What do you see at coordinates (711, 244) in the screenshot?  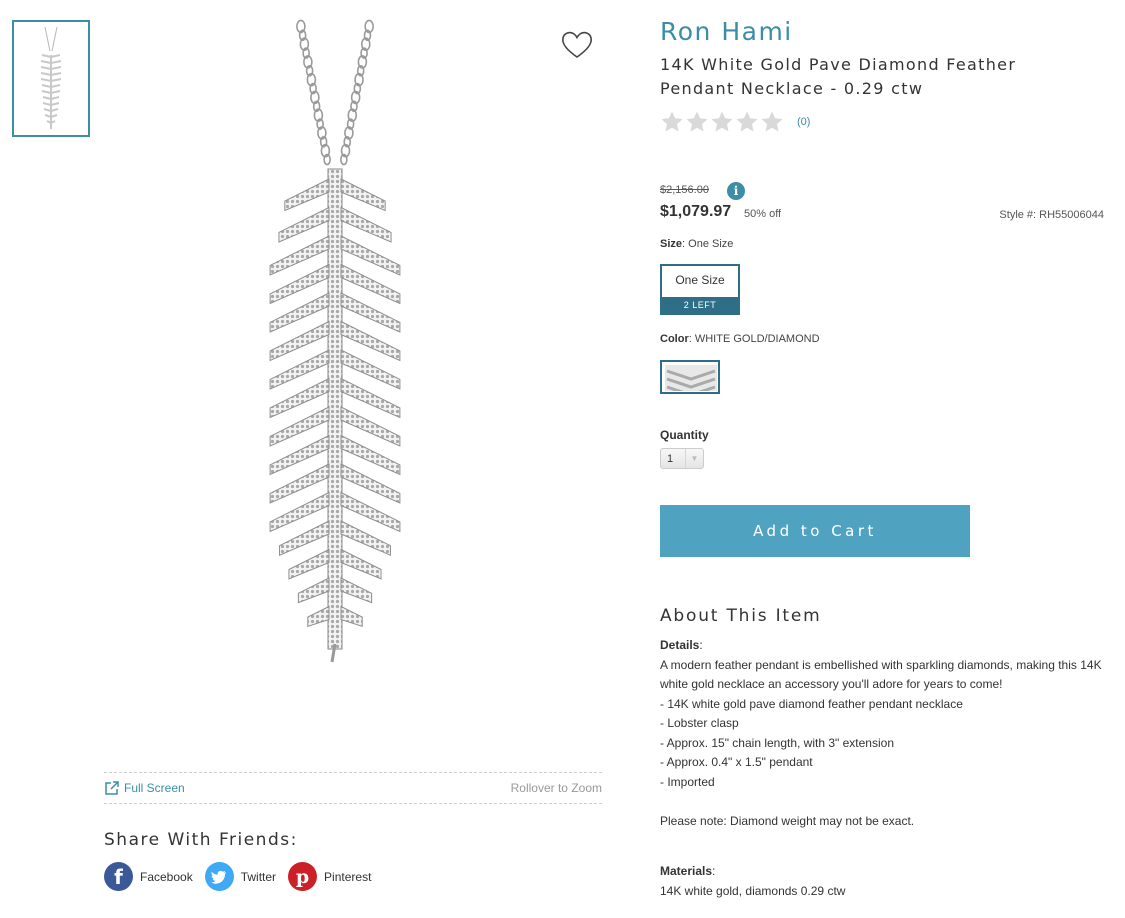 I see `size-value: One Size` at bounding box center [711, 244].